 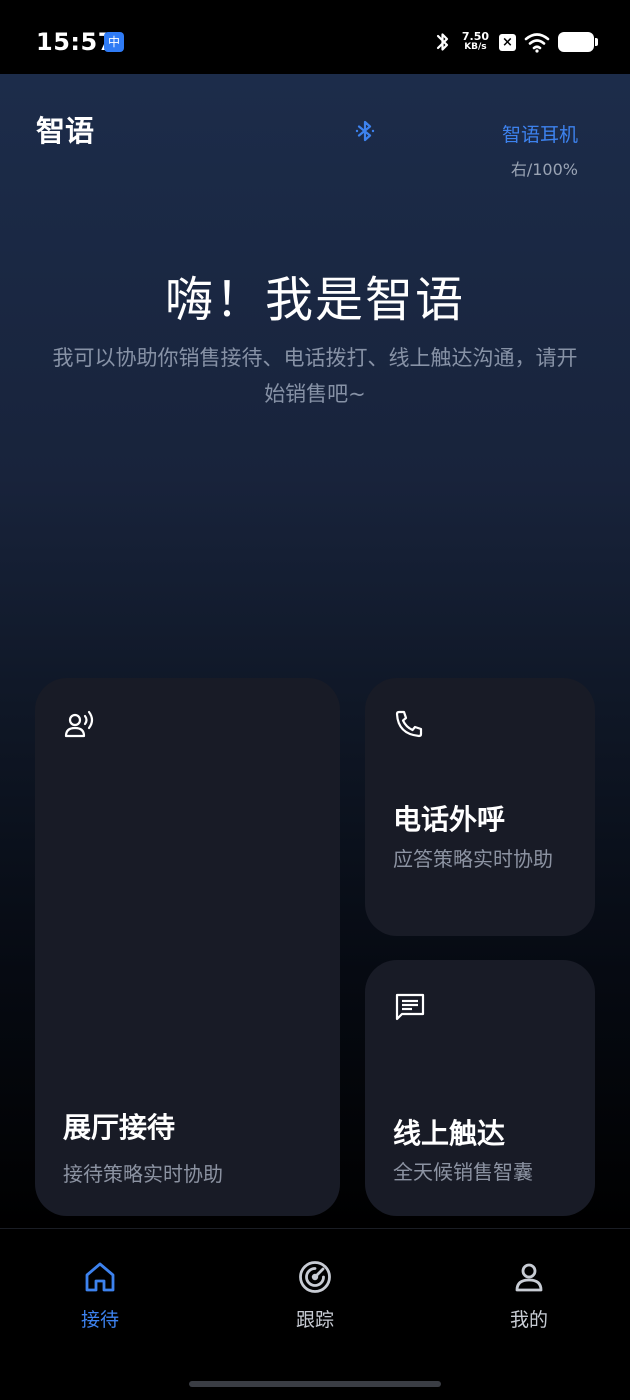 What do you see at coordinates (475, 36) in the screenshot?
I see `network-speed-value: 7.50` at bounding box center [475, 36].